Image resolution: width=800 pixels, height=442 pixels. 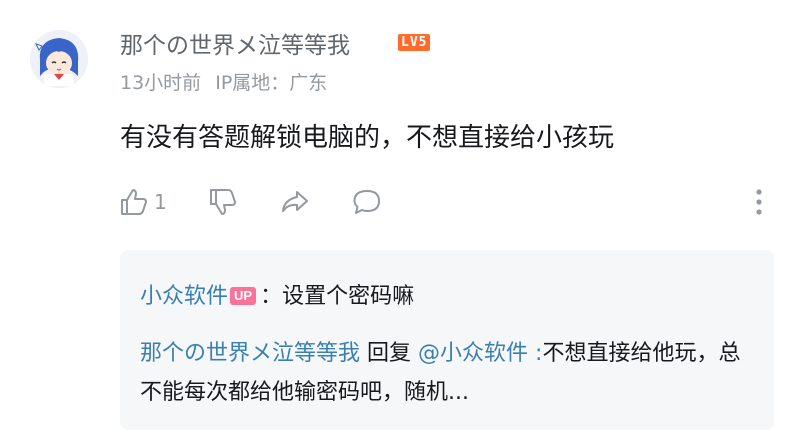 I want to click on like-button: 1, so click(x=142, y=202).